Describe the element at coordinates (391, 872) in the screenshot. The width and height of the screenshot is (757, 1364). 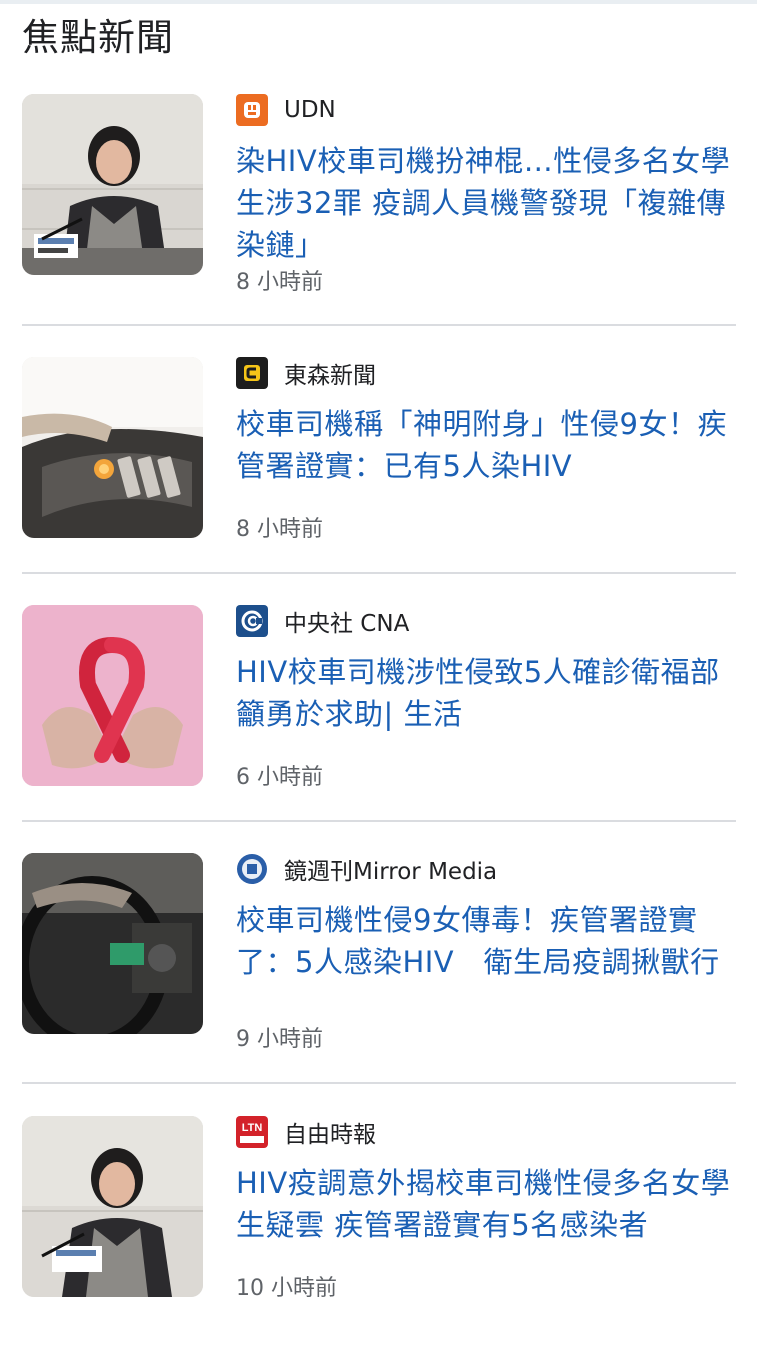
I see `source-name: 鏡週刊Mirror Media` at that location.